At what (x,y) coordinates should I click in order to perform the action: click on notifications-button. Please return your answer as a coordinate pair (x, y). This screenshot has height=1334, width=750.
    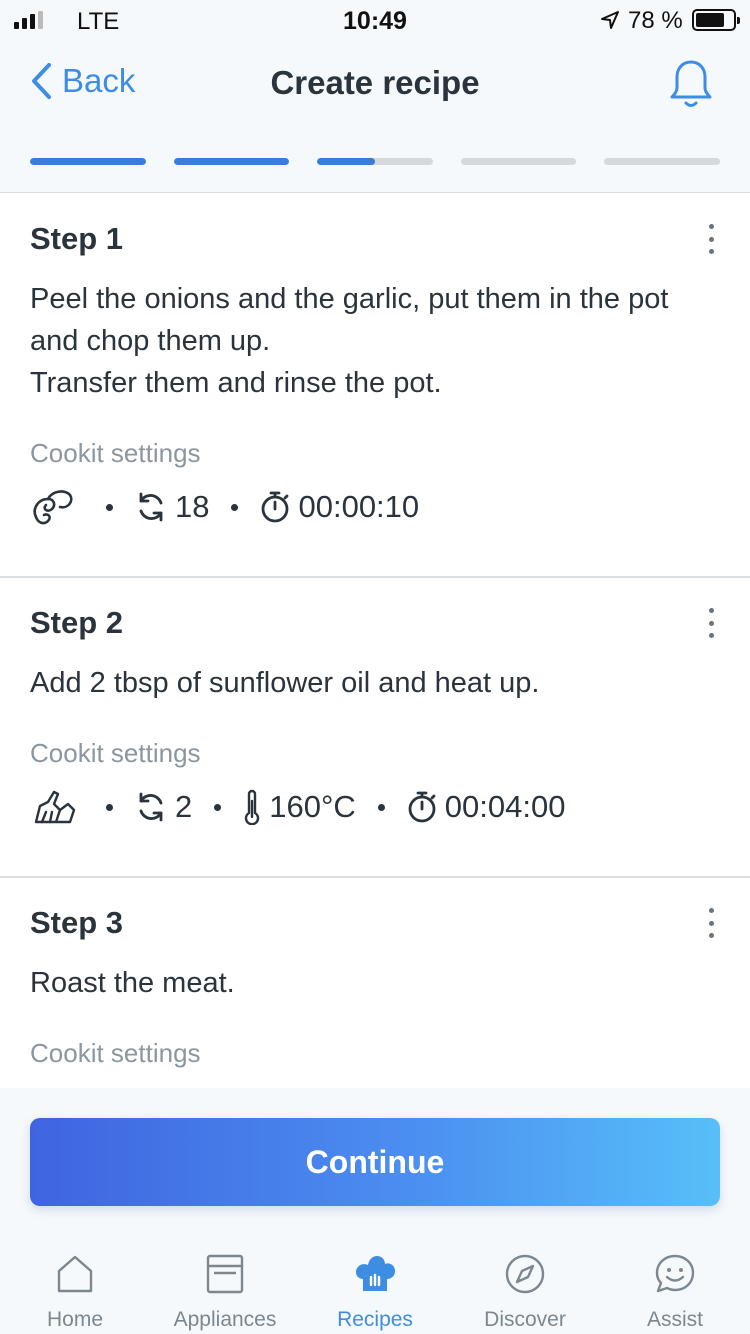
    Looking at the image, I should click on (691, 86).